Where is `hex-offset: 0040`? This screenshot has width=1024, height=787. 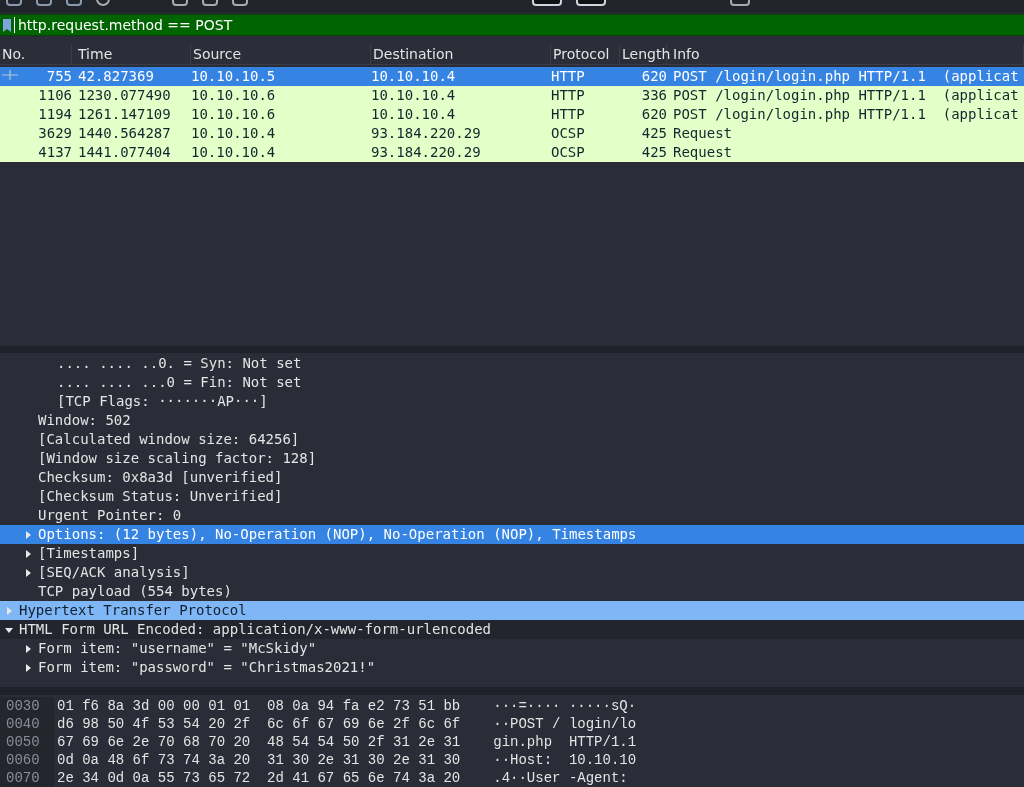
hex-offset: 0040 is located at coordinates (27, 724).